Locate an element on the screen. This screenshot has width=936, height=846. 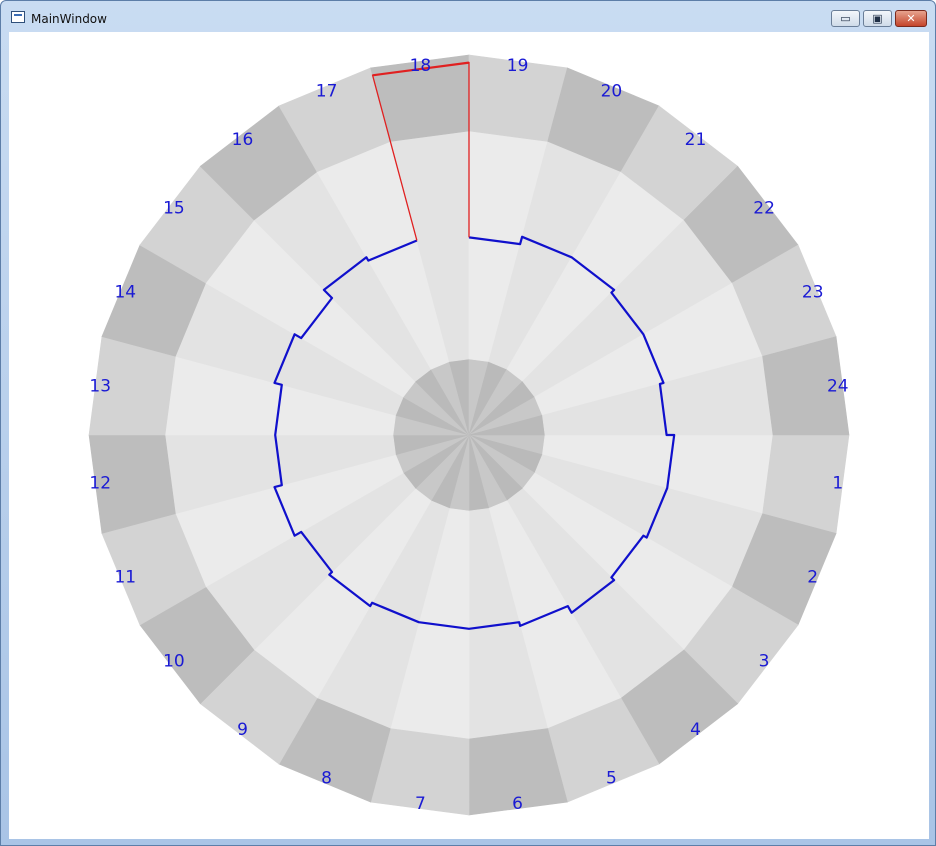
angle-label-5: 5 is located at coordinates (611, 779).